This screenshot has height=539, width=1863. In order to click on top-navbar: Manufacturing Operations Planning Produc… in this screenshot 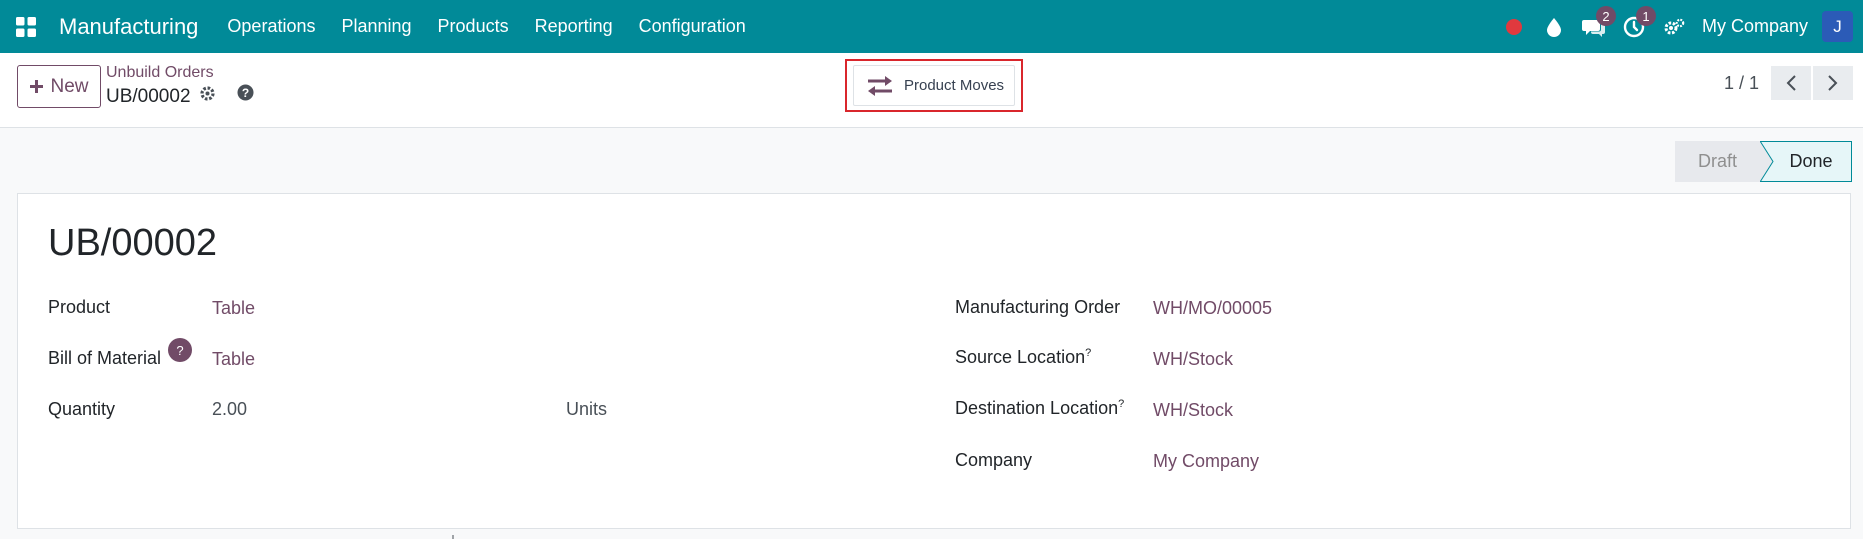, I will do `click(931, 26)`.